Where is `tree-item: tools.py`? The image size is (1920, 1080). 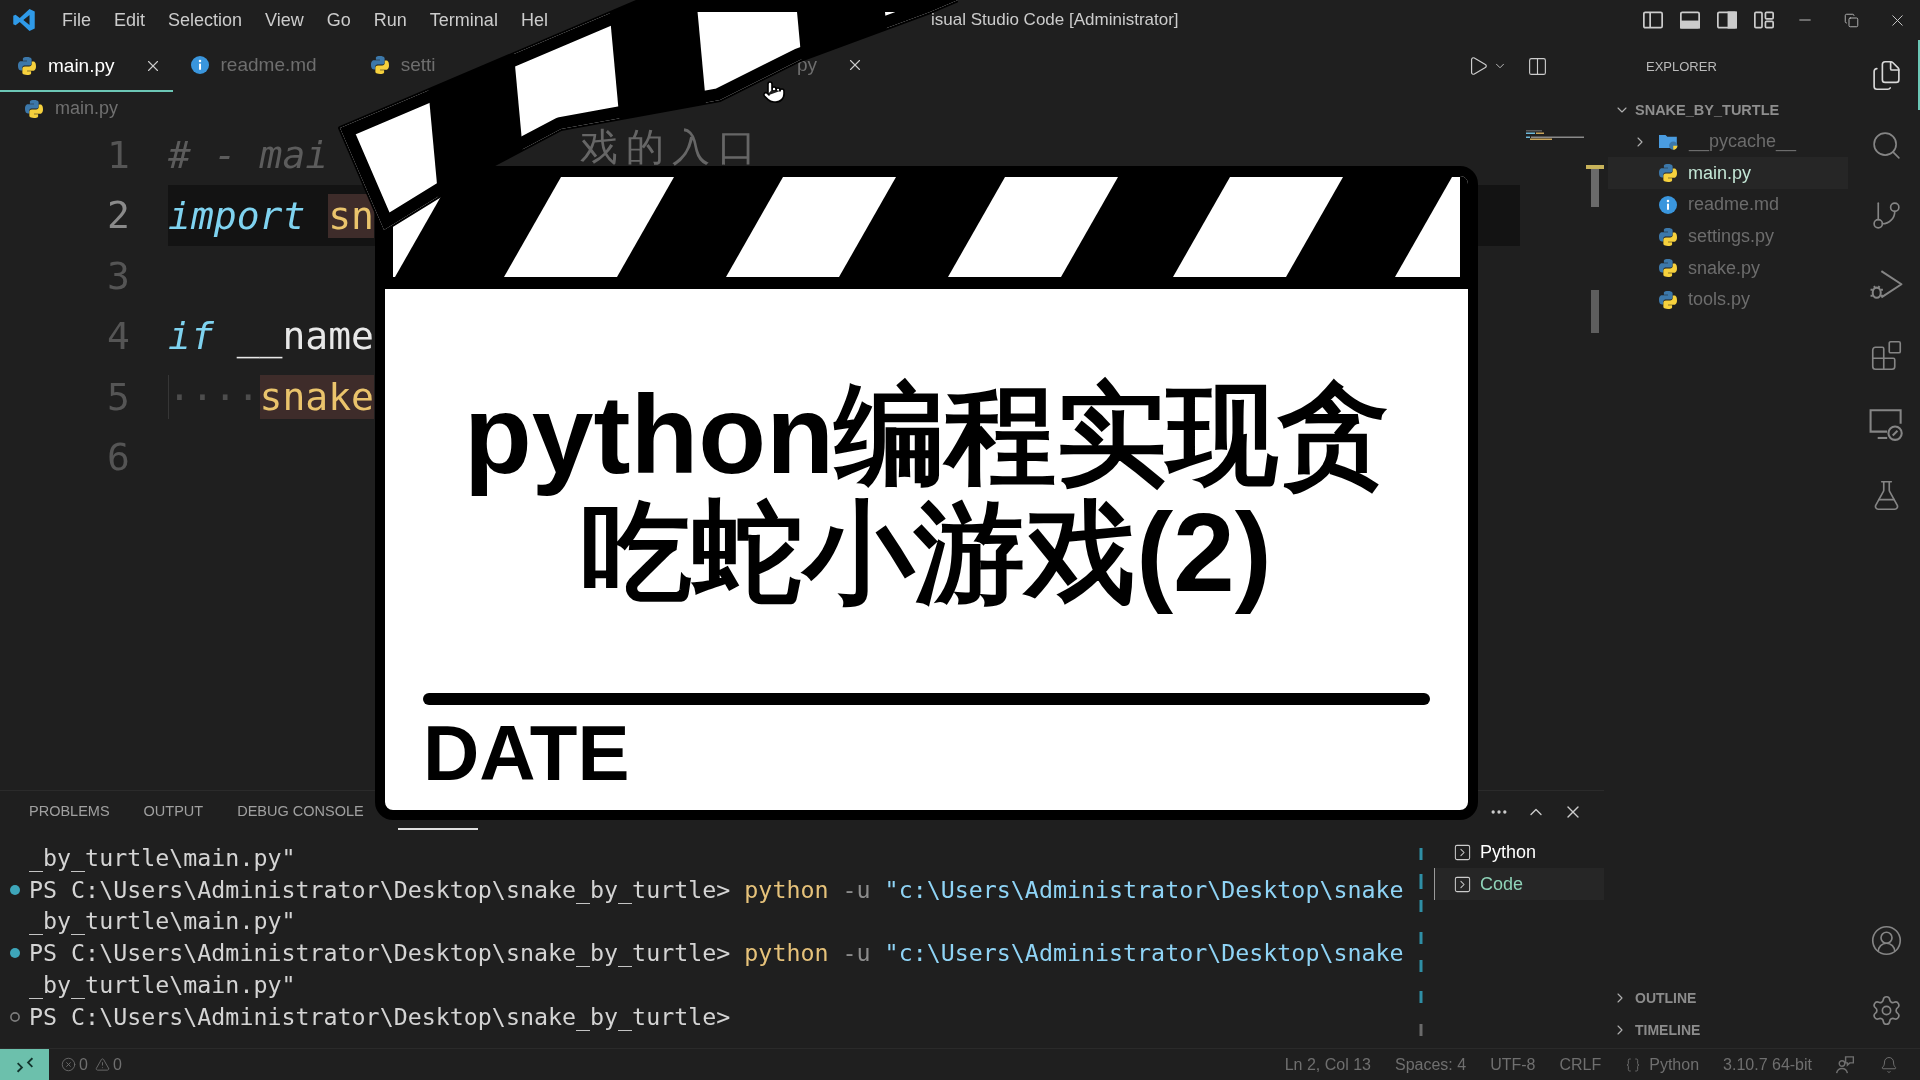
tree-item: tools.py is located at coordinates (1728, 300).